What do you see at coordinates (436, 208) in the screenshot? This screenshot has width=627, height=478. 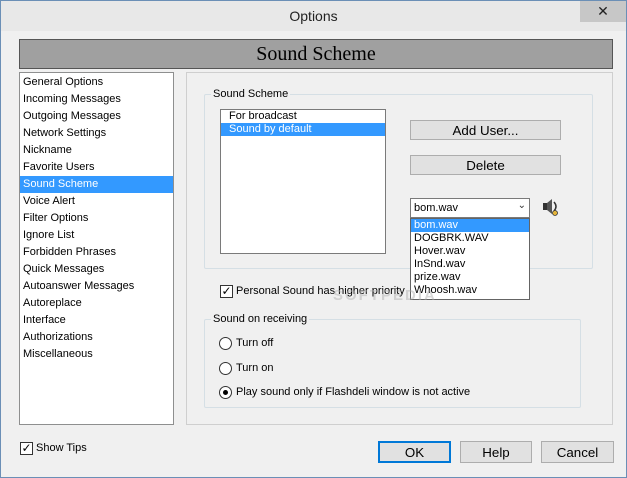 I see `sound-file-combo-value: bom.wav` at bounding box center [436, 208].